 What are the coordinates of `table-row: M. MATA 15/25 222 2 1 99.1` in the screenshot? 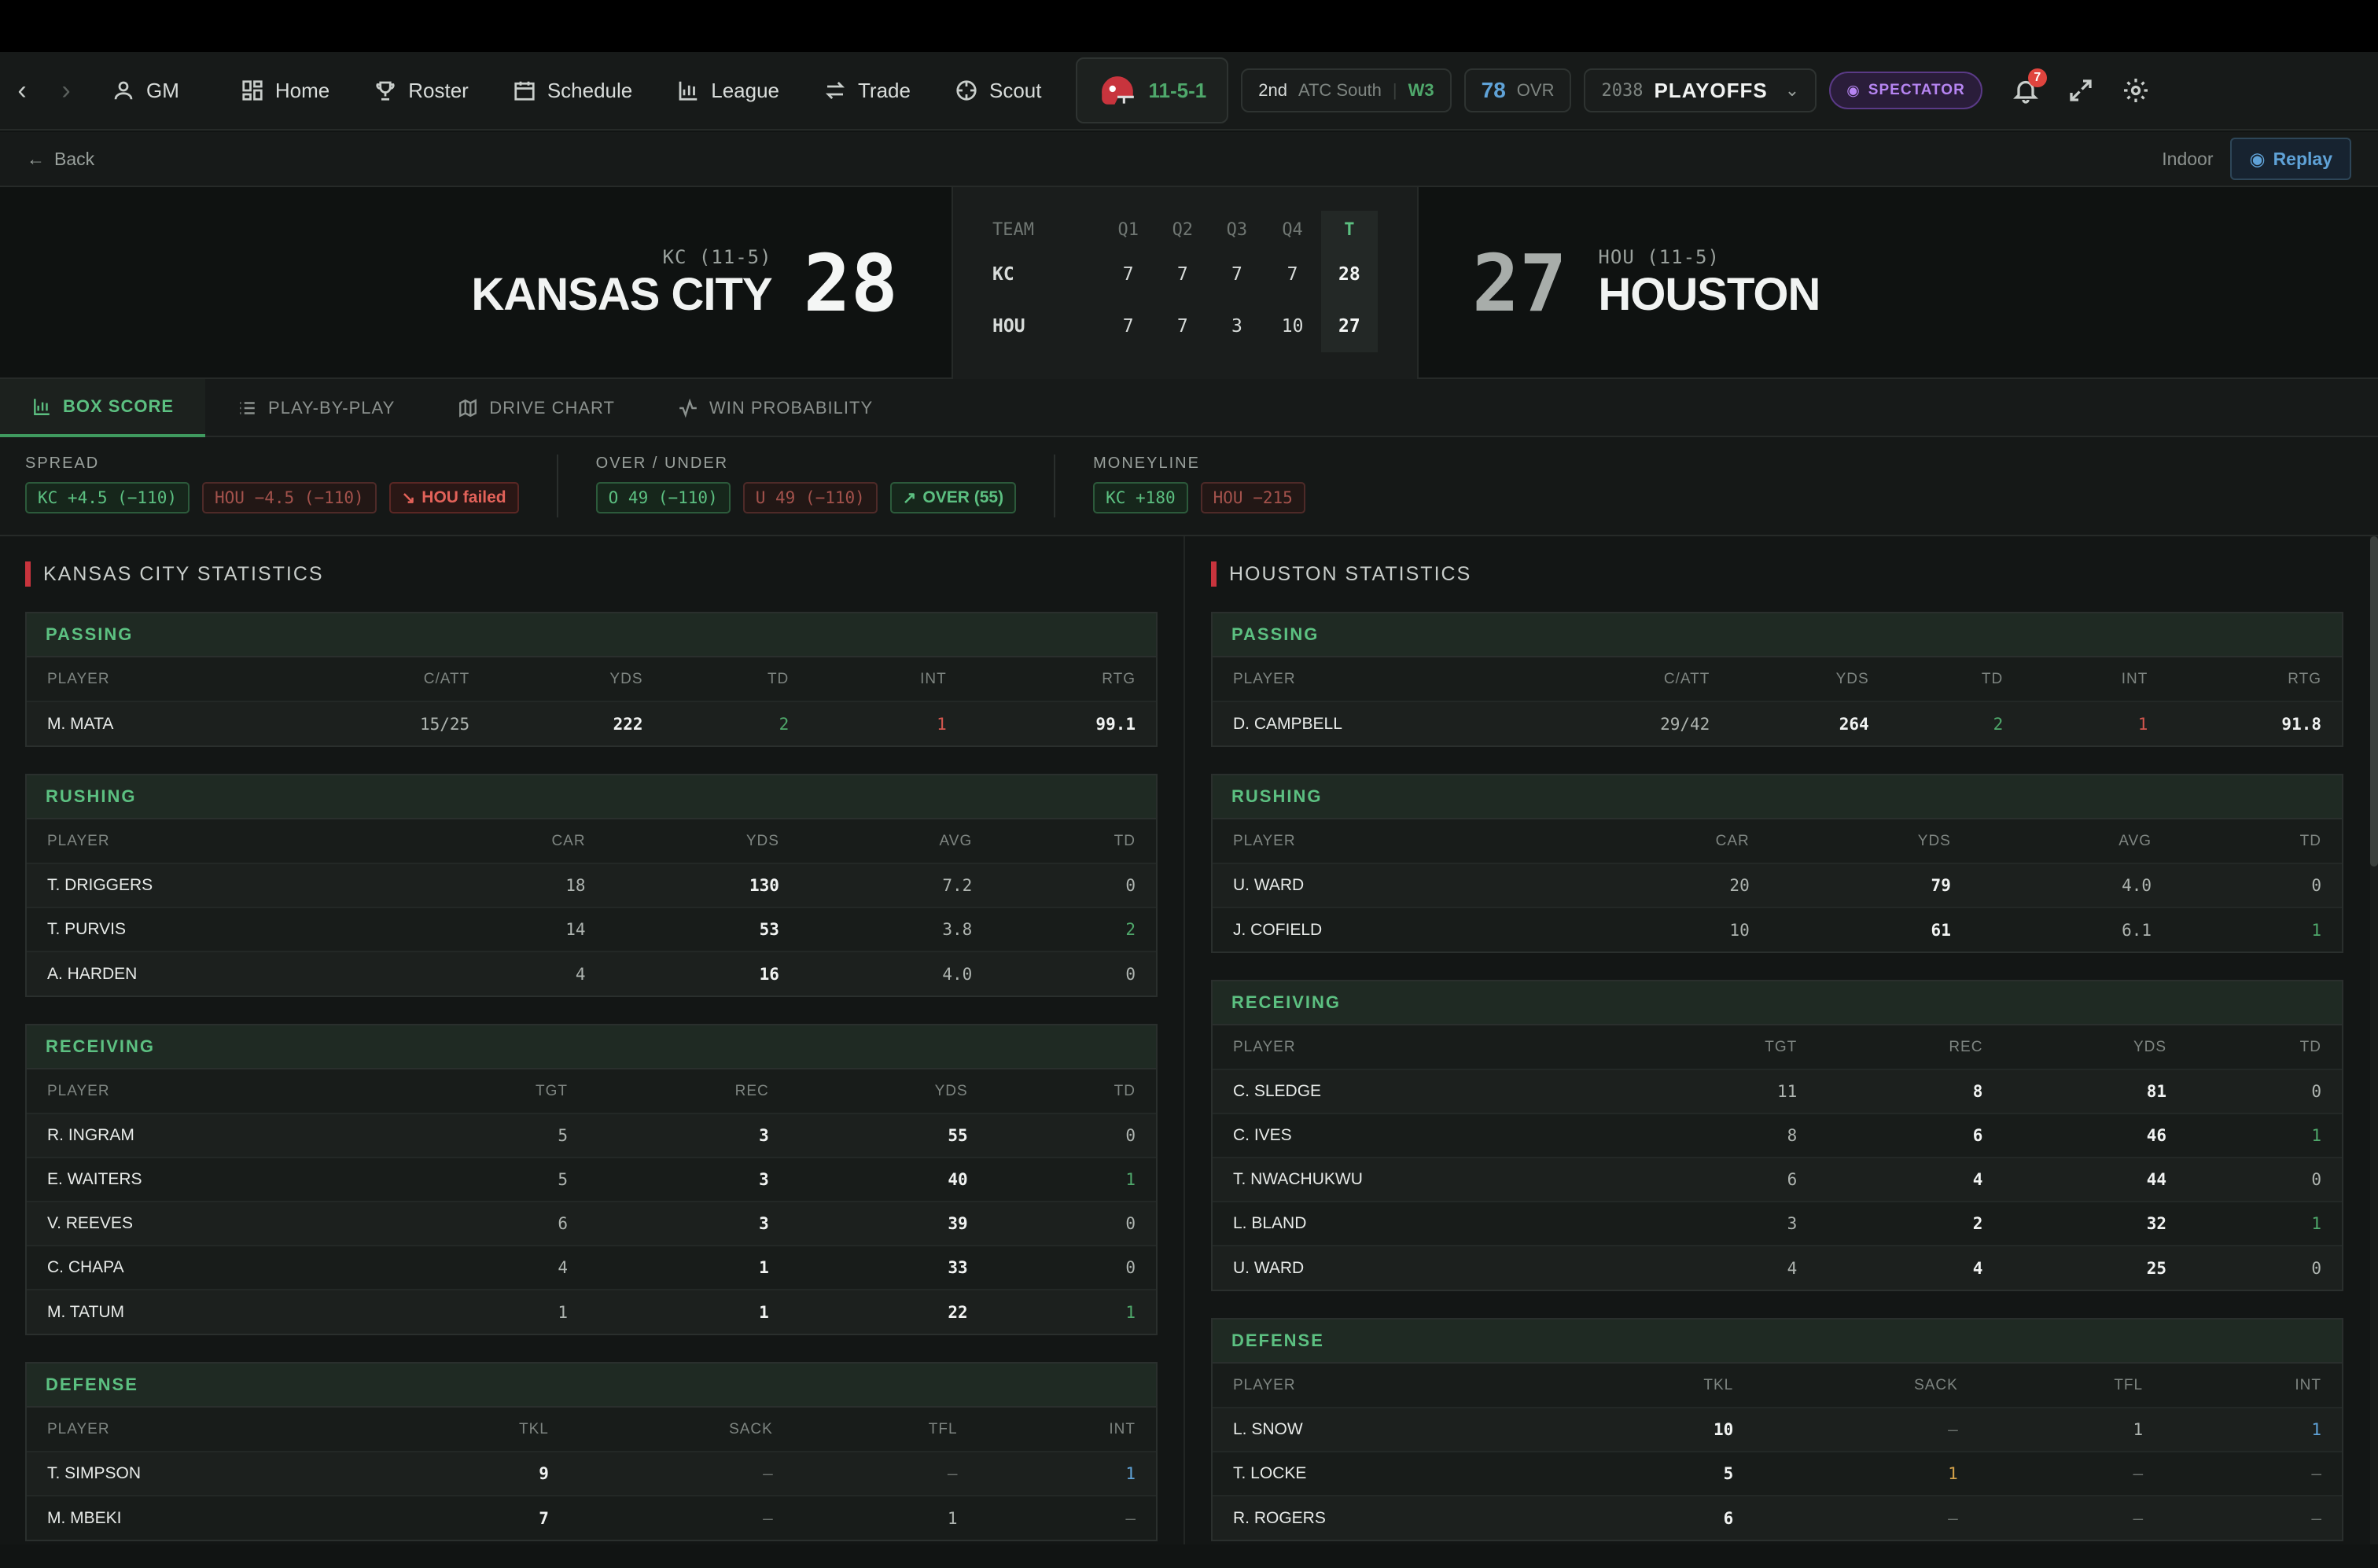 It's located at (591, 723).